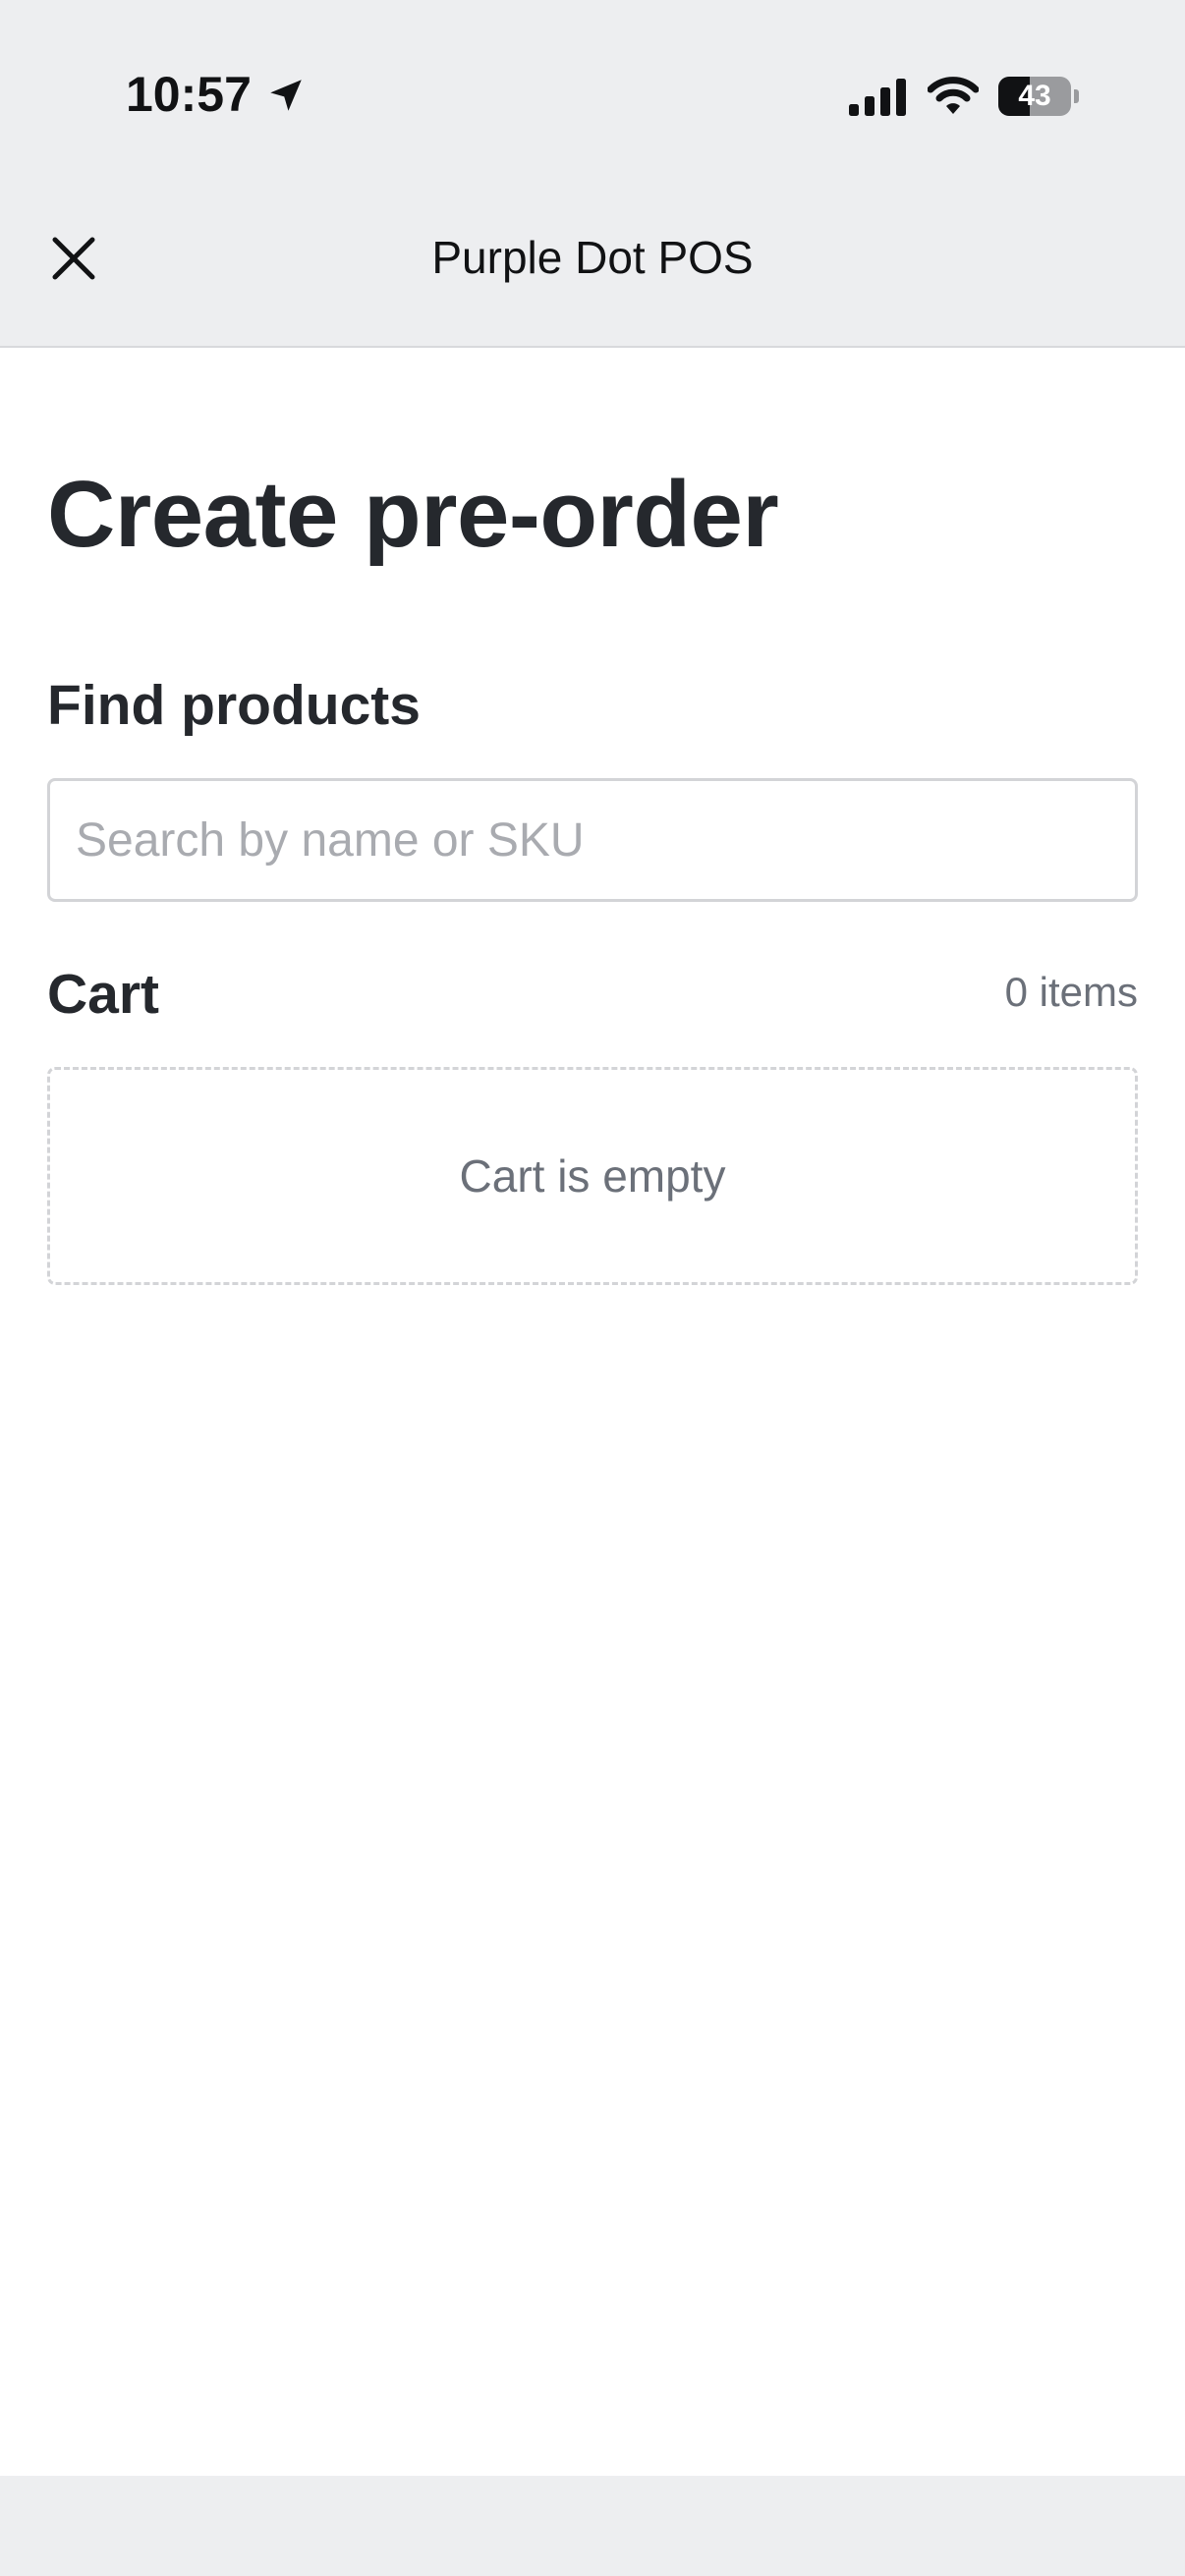 The height and width of the screenshot is (2576, 1185). What do you see at coordinates (286, 95) in the screenshot?
I see `location-arrow-icon` at bounding box center [286, 95].